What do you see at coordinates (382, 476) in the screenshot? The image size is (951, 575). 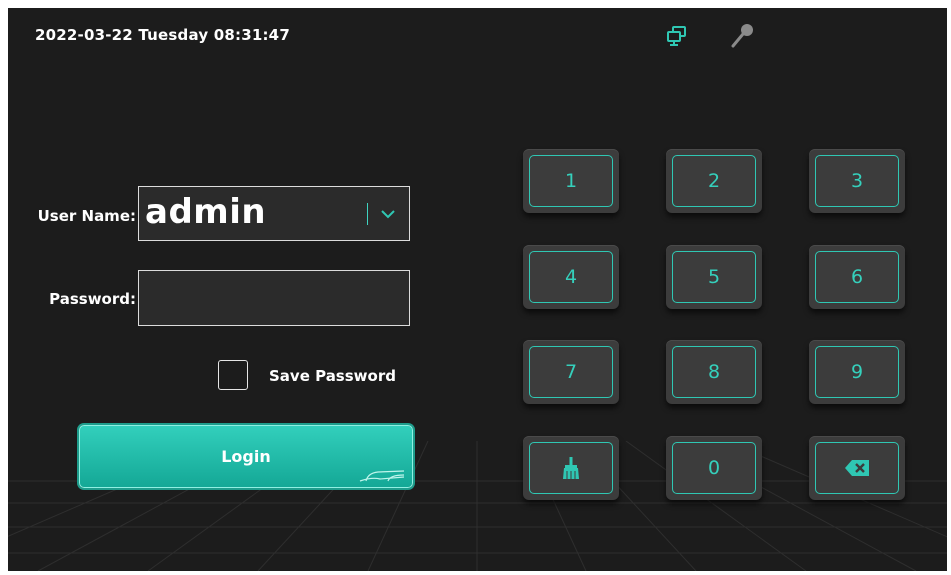 I see `login-button-decoration` at bounding box center [382, 476].